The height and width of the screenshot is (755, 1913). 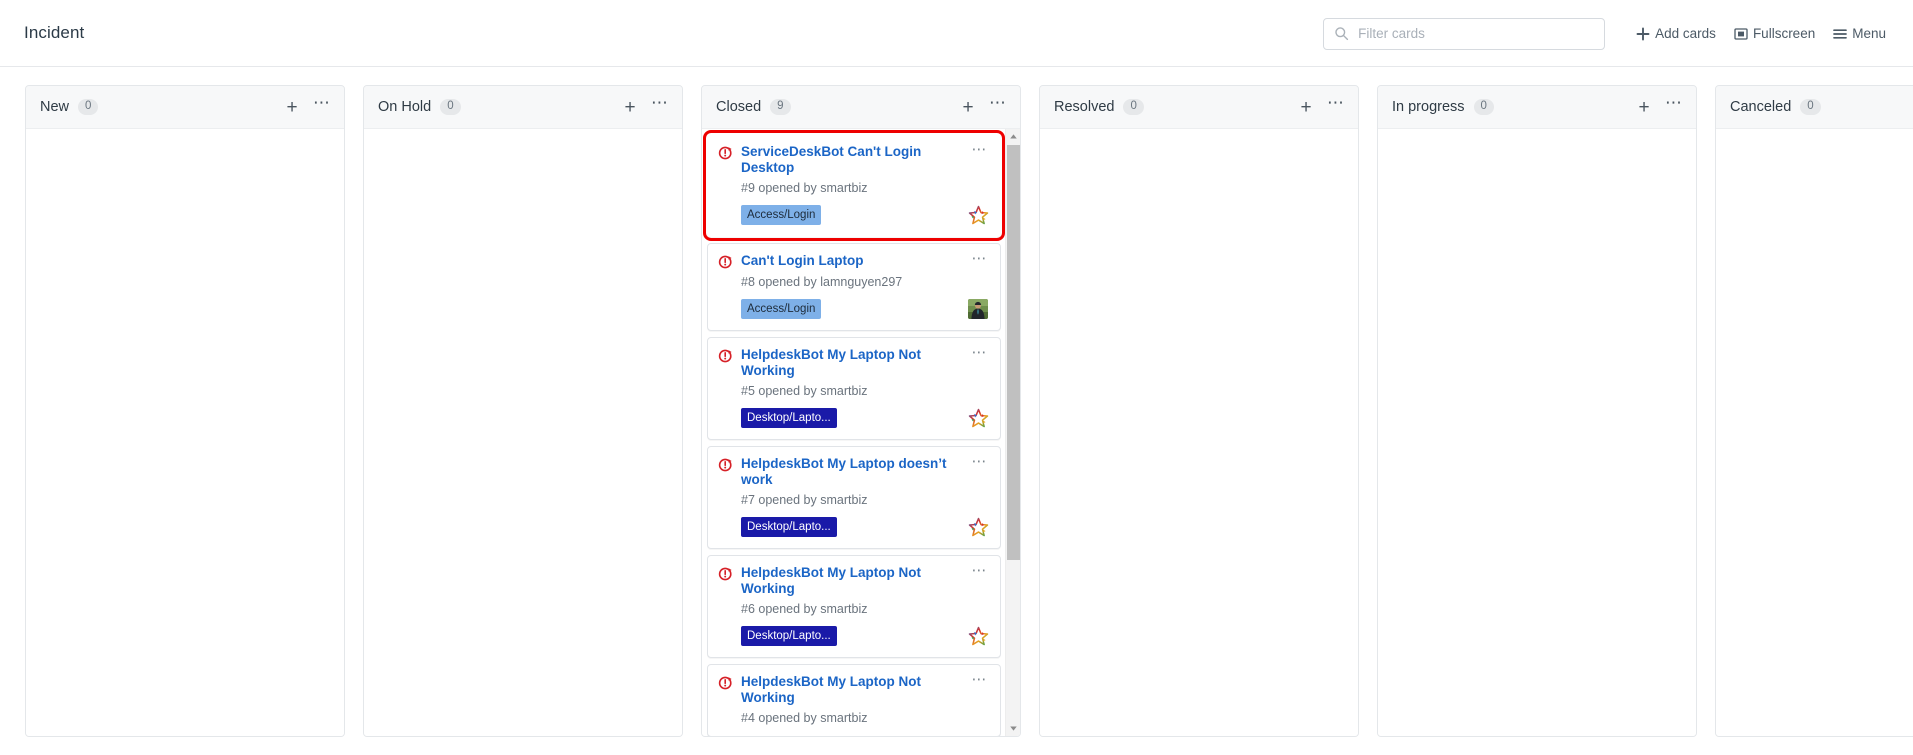 I want to click on board-column: On Hold 0 + ⋯, so click(x=523, y=411).